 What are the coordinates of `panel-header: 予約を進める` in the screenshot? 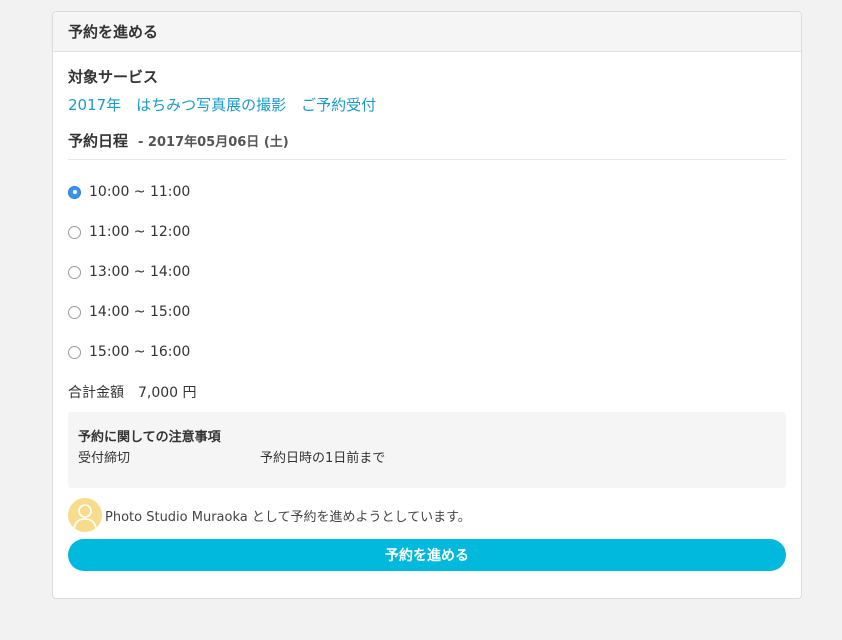 It's located at (427, 32).